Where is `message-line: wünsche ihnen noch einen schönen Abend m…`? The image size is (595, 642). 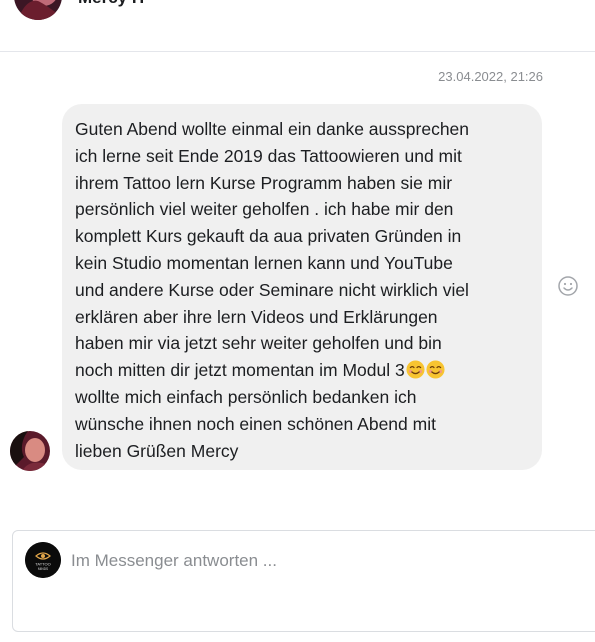
message-line: wünsche ihnen noch einen schönen Abend m… is located at coordinates (255, 423).